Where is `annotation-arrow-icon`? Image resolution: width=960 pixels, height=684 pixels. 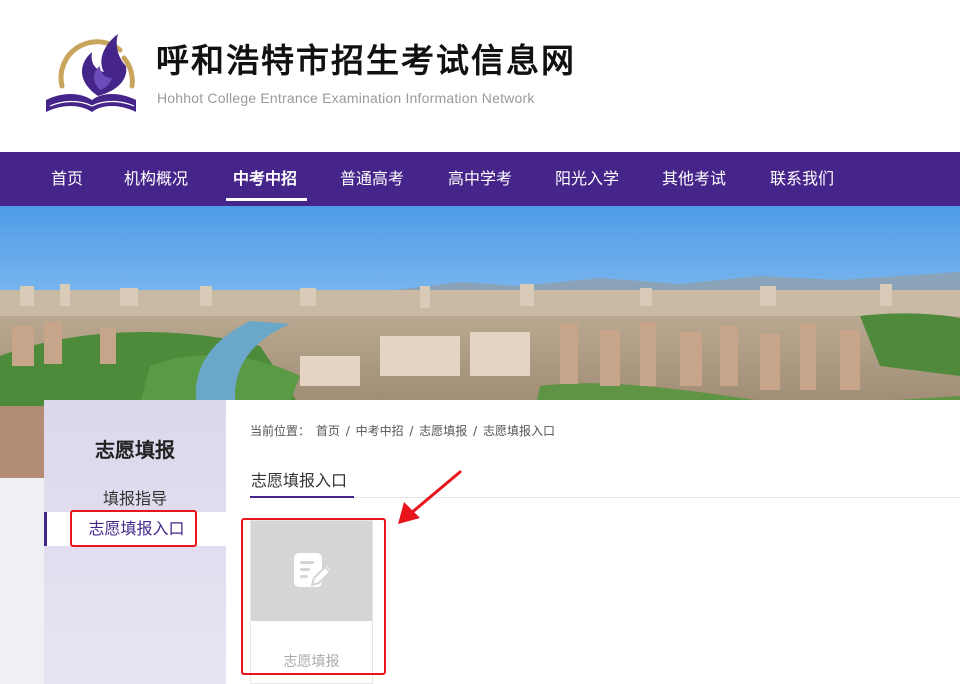
annotation-arrow-icon is located at coordinates (430, 497).